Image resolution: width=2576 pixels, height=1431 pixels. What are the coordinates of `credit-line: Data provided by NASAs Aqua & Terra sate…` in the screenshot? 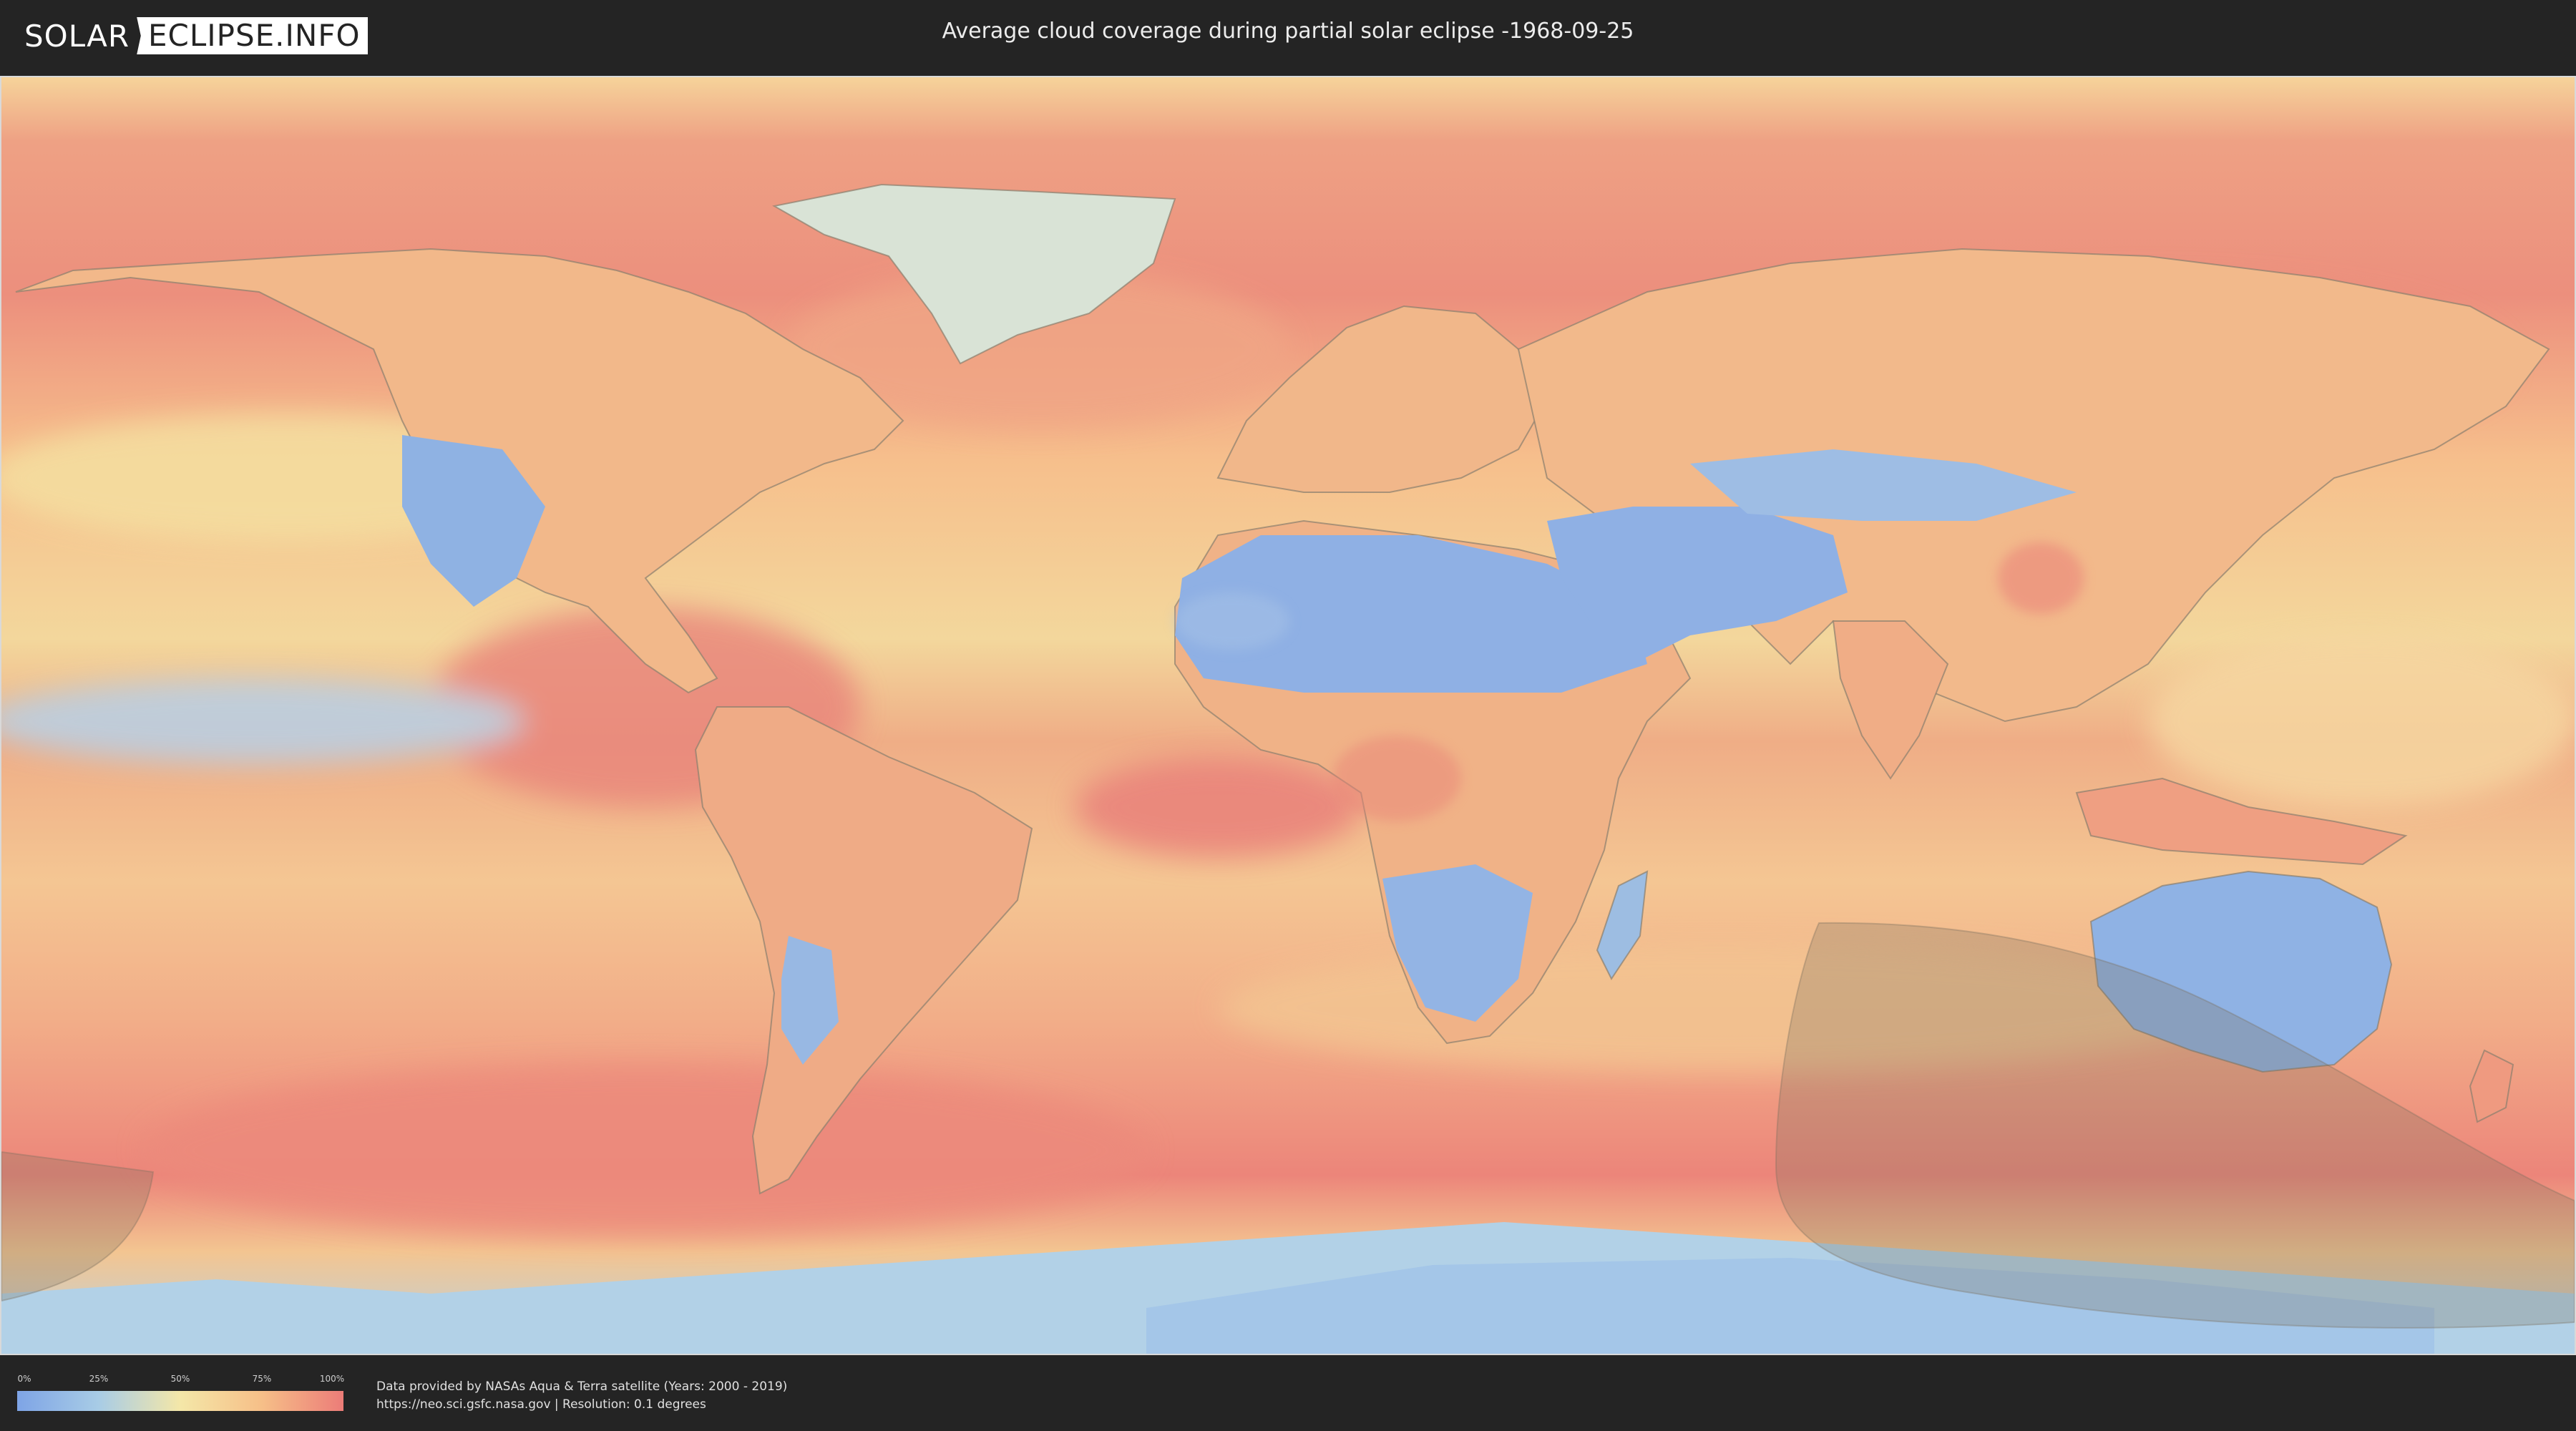 It's located at (582, 1386).